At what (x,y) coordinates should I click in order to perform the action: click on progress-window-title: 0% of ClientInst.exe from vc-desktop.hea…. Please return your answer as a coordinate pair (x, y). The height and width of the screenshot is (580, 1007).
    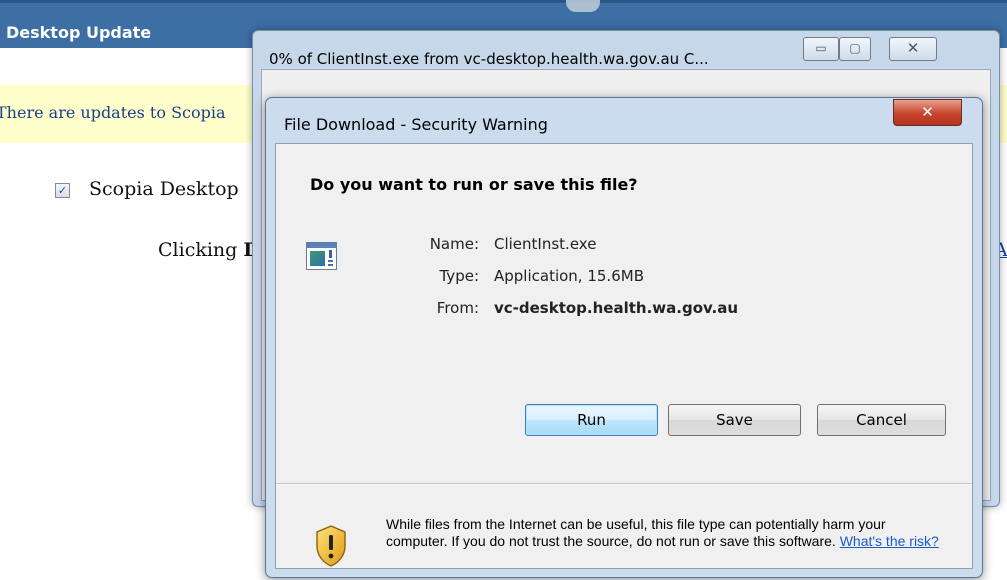
    Looking at the image, I should click on (489, 59).